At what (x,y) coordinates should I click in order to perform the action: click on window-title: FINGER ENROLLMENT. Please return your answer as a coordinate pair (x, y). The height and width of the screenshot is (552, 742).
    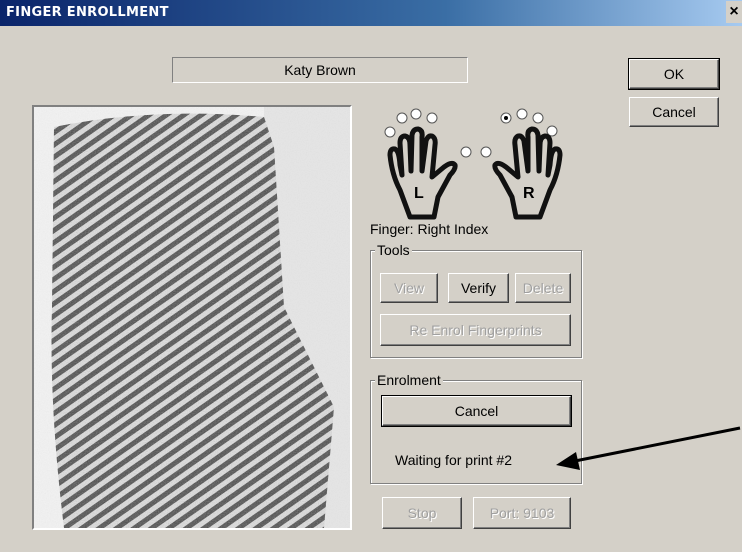
    Looking at the image, I should click on (87, 12).